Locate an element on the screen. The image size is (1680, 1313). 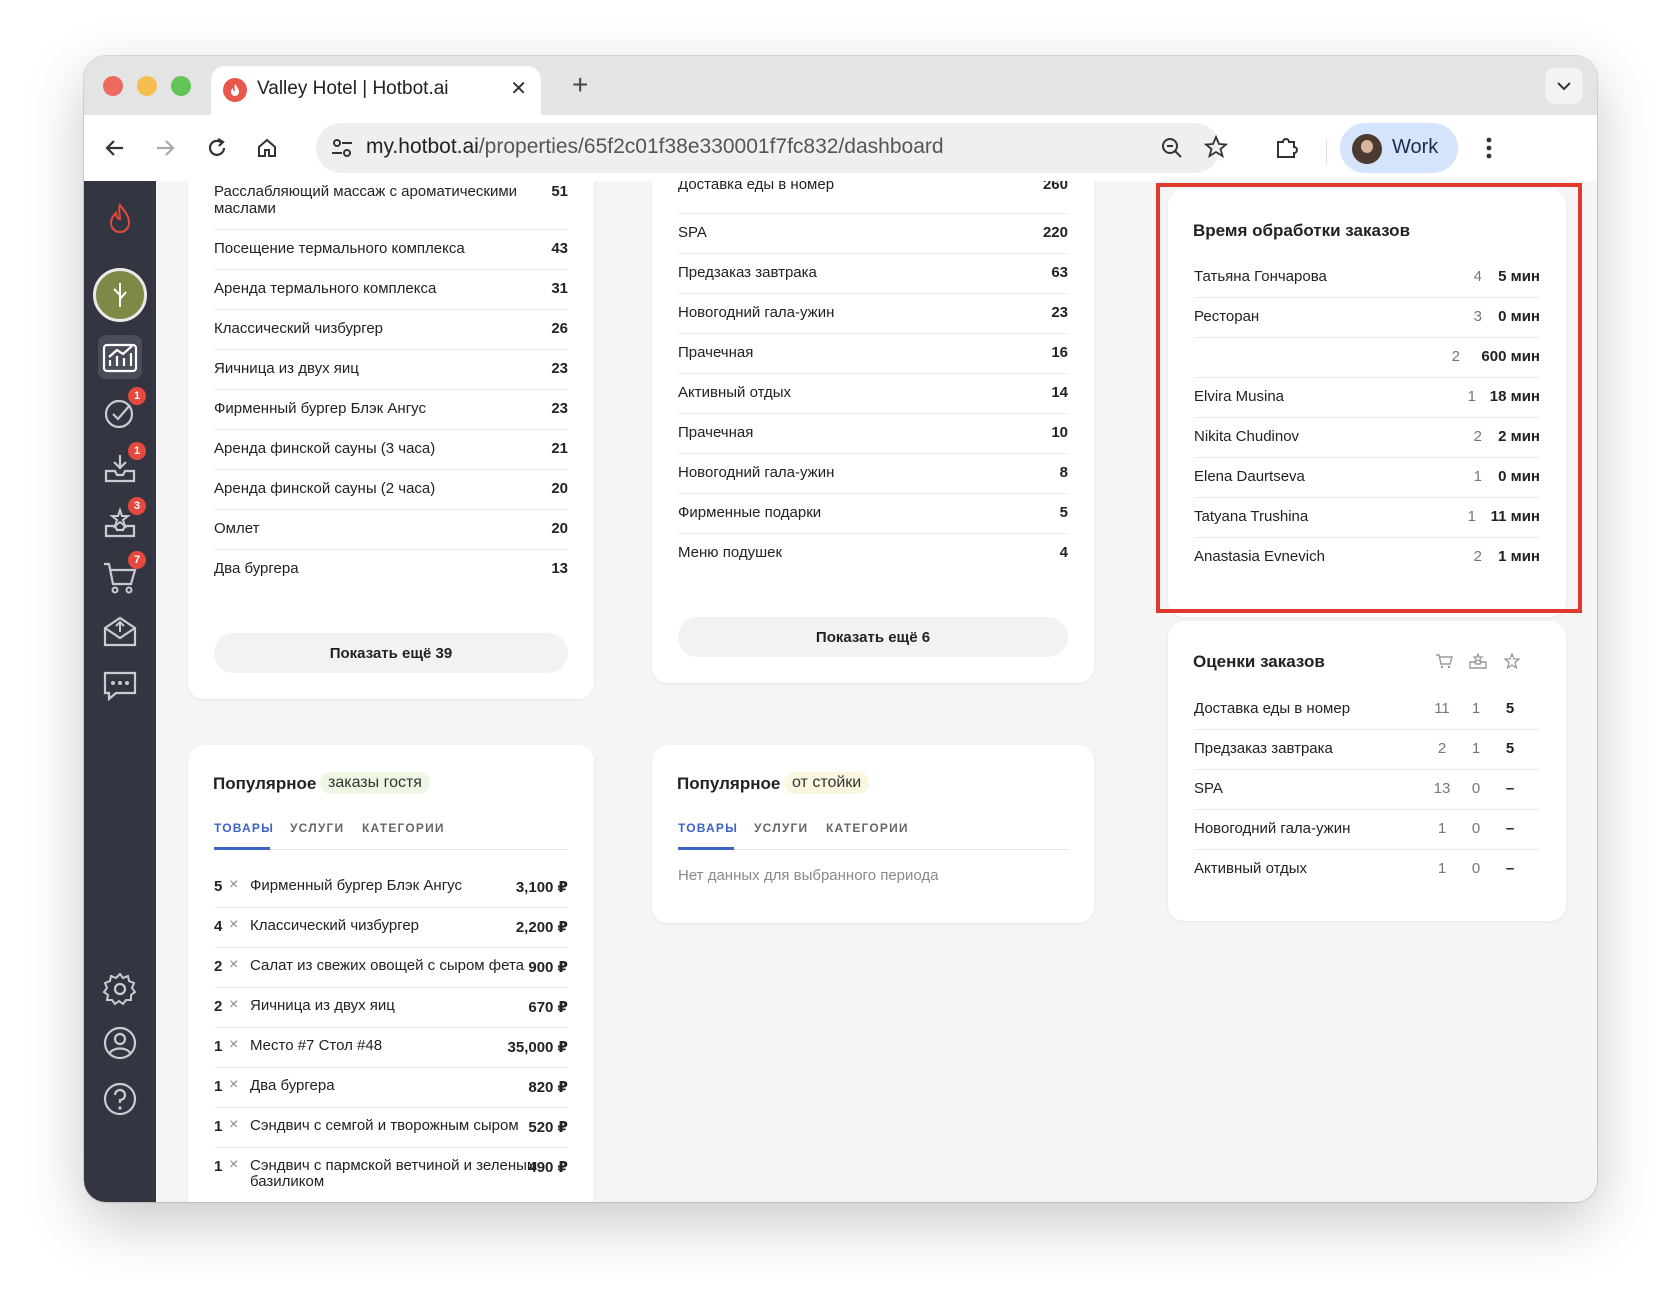
sidebar-item-reviews: 3 is located at coordinates (122, 521).